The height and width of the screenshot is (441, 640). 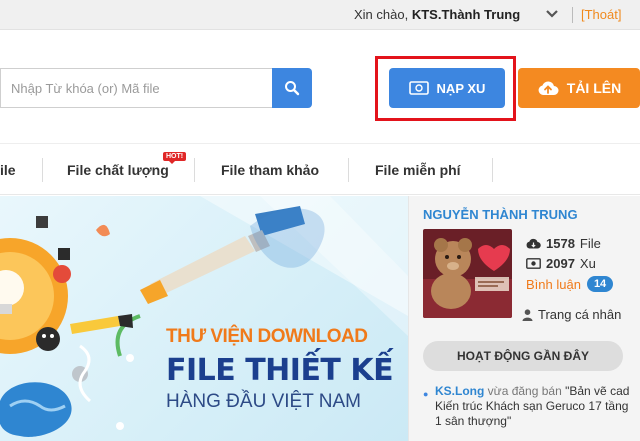 I want to click on activity-verb: vừa đăng bán, so click(x=524, y=391).